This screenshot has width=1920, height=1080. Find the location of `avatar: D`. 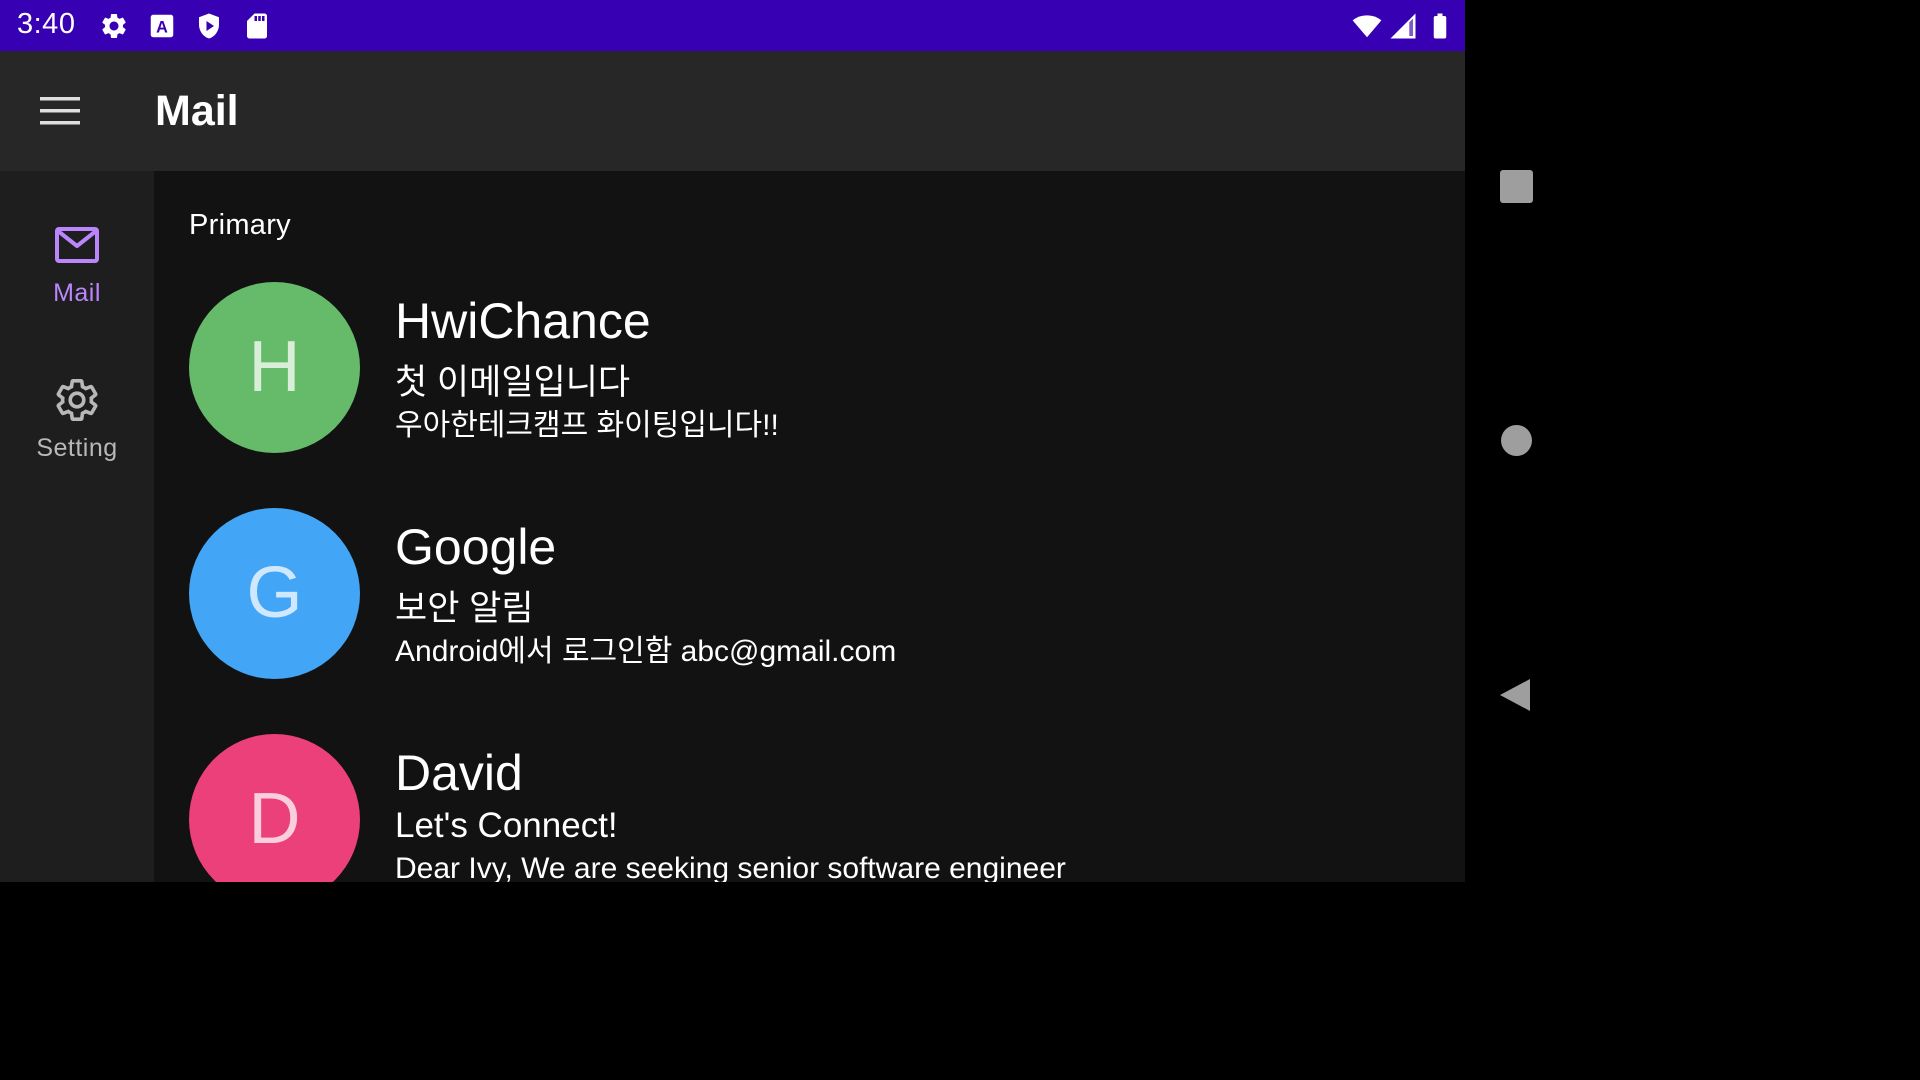

avatar: D is located at coordinates (274, 808).